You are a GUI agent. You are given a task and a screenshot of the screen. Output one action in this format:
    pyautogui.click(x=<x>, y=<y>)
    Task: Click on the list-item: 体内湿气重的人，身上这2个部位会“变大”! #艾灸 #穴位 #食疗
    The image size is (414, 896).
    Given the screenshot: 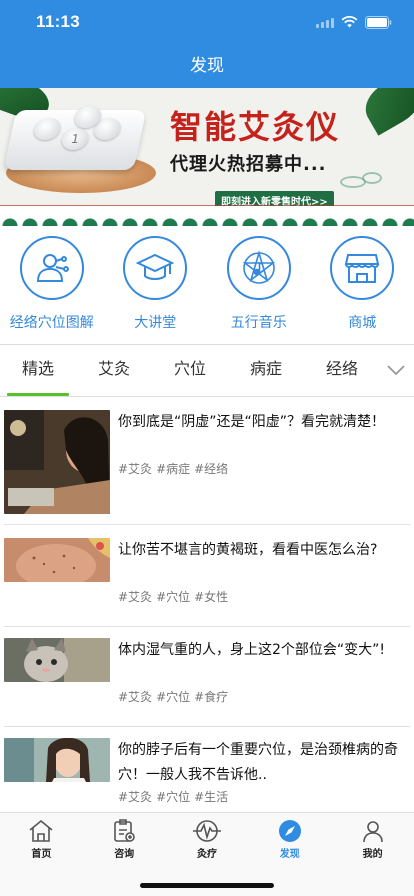 What is the action you would take?
    pyautogui.click(x=207, y=682)
    